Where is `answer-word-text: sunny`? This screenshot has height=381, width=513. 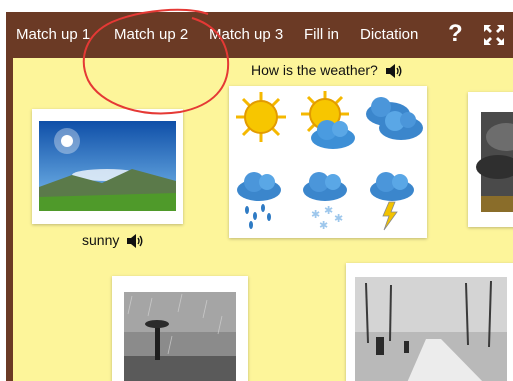
answer-word-text: sunny is located at coordinates (101, 240).